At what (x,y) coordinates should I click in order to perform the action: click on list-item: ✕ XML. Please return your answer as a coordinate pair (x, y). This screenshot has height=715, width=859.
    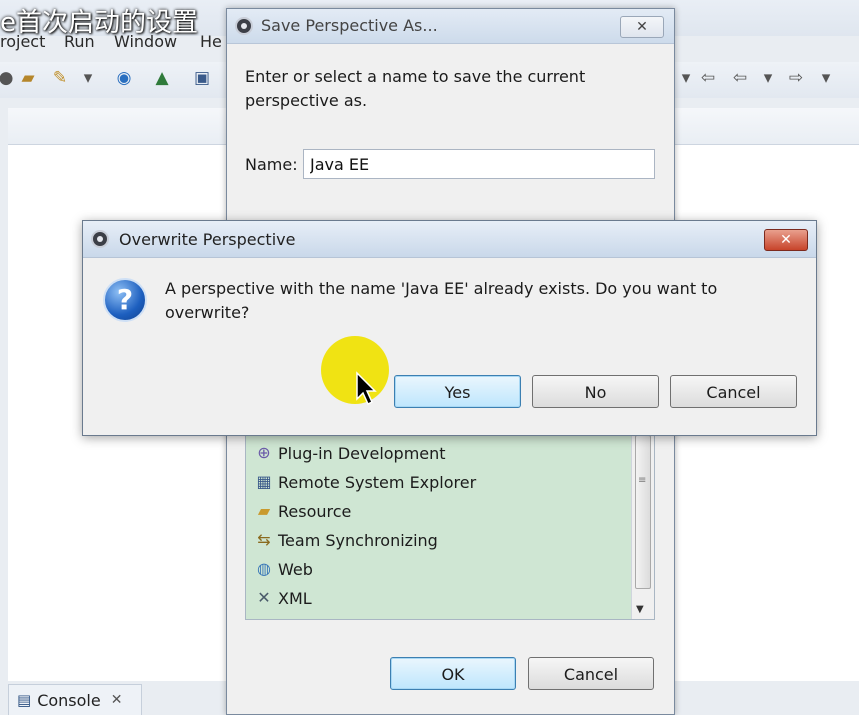
    Looking at the image, I should click on (283, 598).